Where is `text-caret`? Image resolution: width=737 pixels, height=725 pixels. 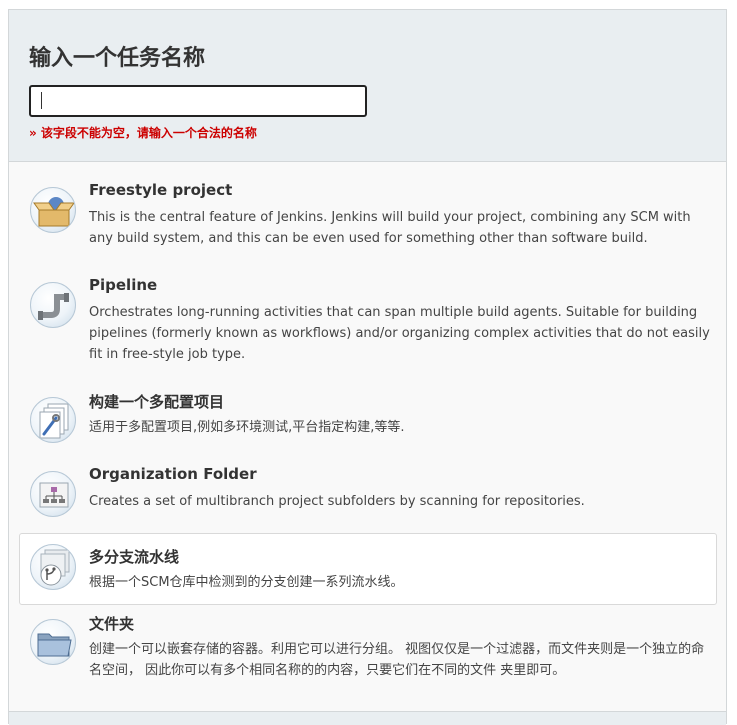 text-caret is located at coordinates (41, 100).